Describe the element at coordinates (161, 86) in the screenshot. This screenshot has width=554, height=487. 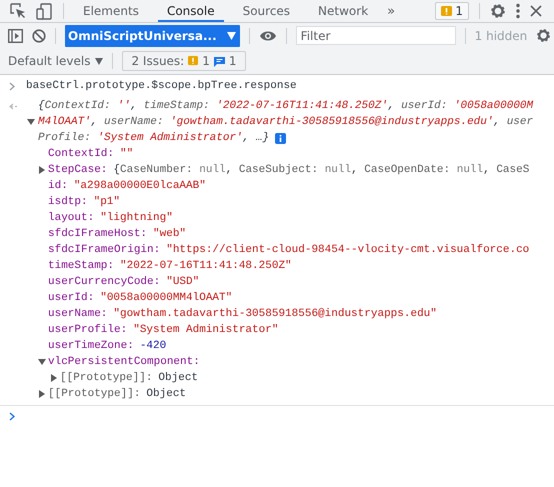
I see `command-text: baseCtrl.prototype.$scope.bpTree.response` at that location.